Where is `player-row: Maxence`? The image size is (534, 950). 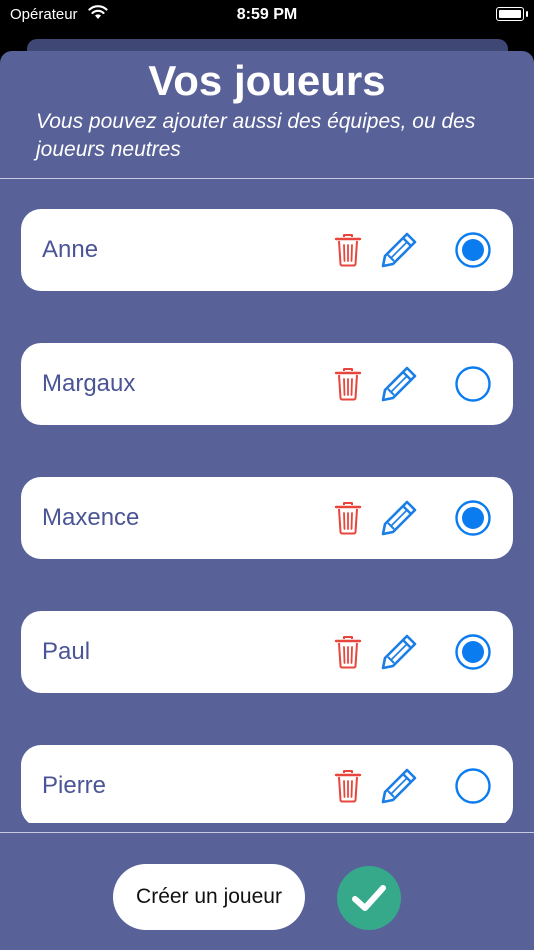 player-row: Maxence is located at coordinates (267, 518).